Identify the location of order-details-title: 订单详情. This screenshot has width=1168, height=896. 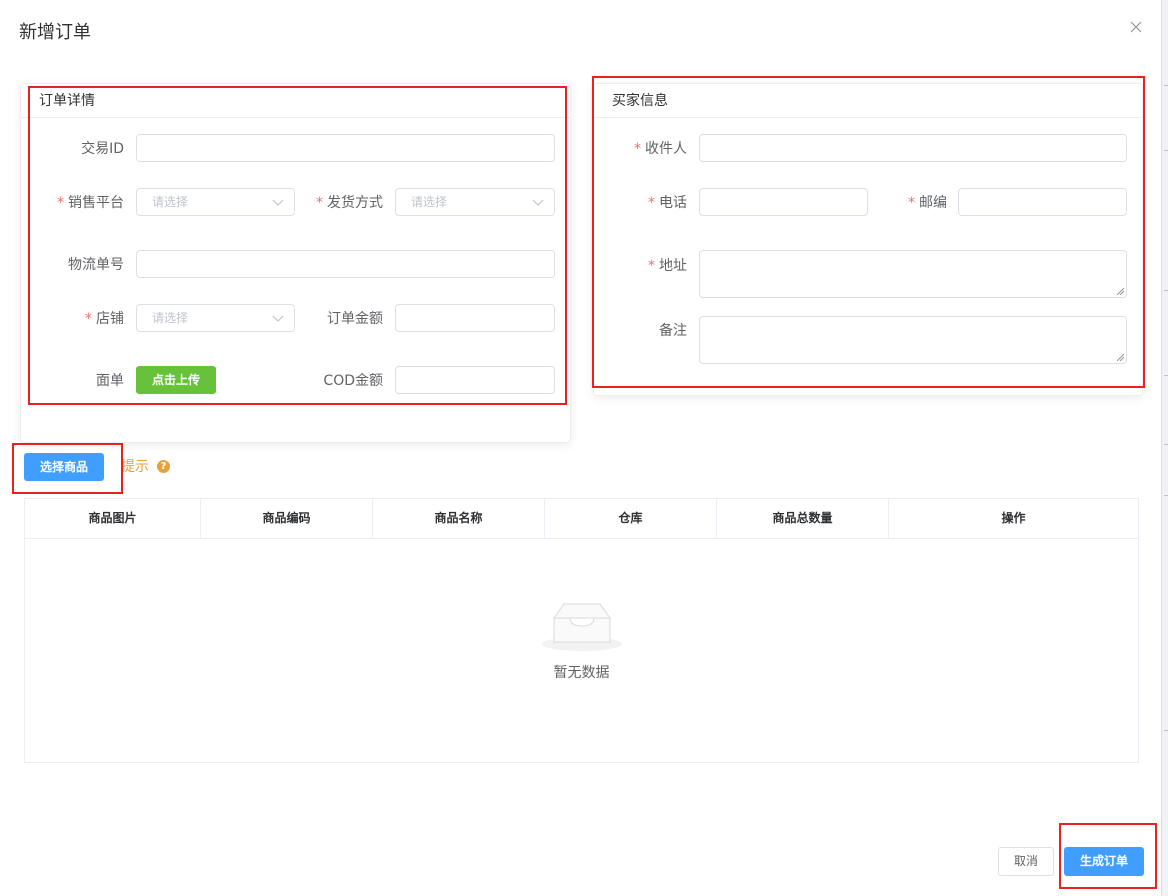
(295, 101).